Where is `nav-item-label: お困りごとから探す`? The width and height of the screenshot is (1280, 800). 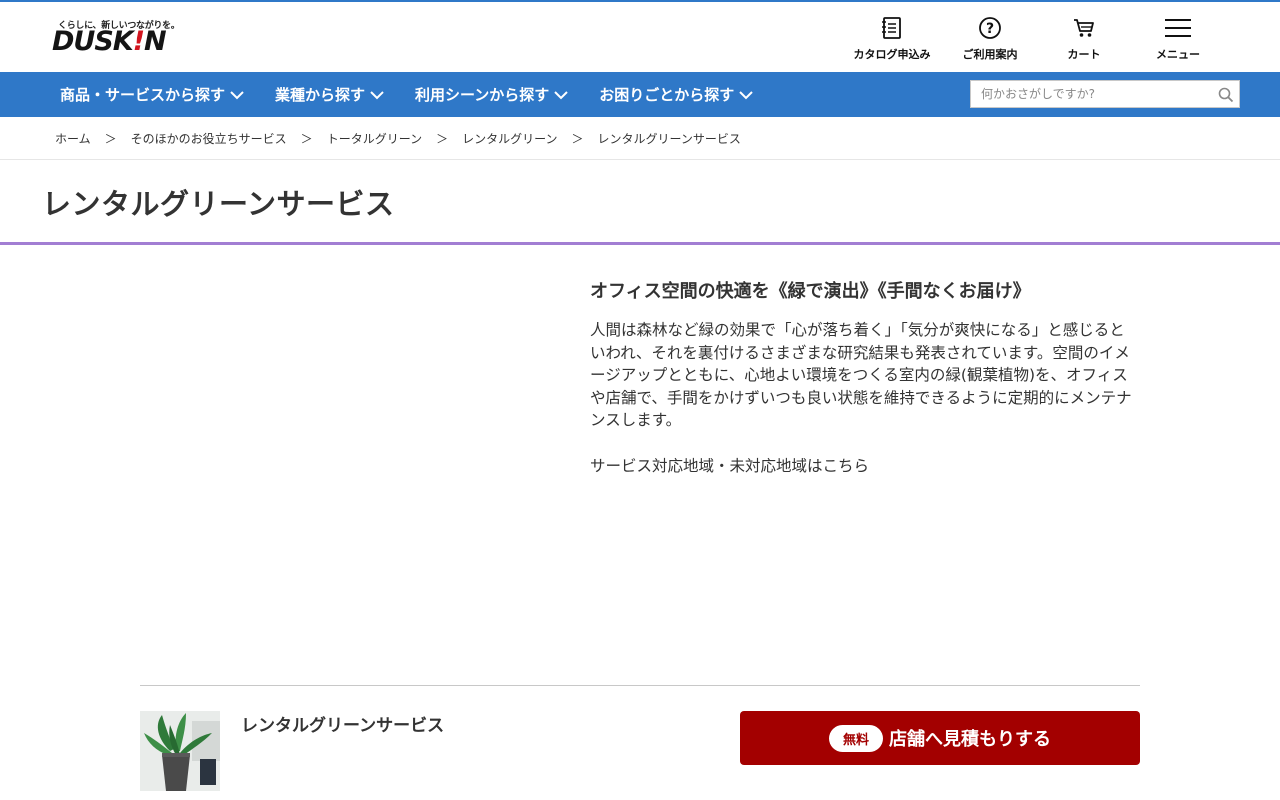
nav-item-label: お困りごとから探す is located at coordinates (667, 95).